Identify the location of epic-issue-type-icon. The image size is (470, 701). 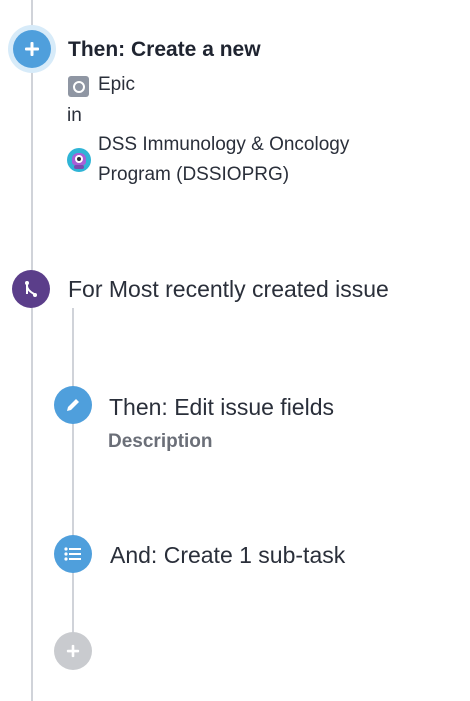
(78, 86).